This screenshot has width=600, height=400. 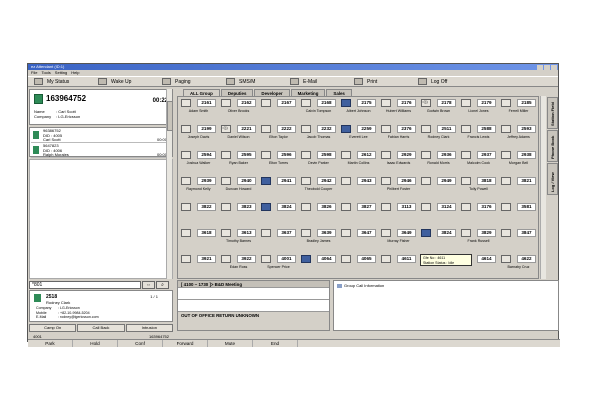 I want to click on station-cell: 2176 Hubert Williams, so click(x=398, y=110).